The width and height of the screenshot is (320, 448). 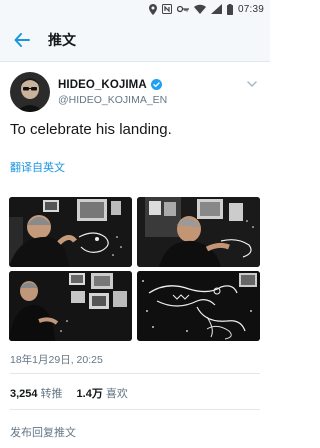 I want to click on tweet-author: HIDEO_KOJIMA @HIDEO_KOJIMA_EN, so click(x=135, y=92).